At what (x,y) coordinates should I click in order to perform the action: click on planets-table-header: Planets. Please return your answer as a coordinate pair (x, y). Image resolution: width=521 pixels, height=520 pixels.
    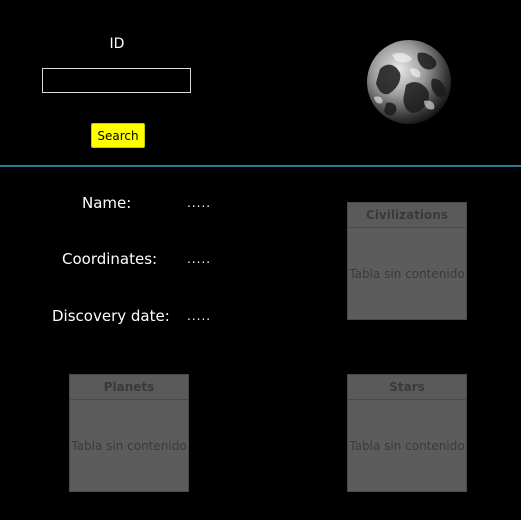
    Looking at the image, I should click on (129, 387).